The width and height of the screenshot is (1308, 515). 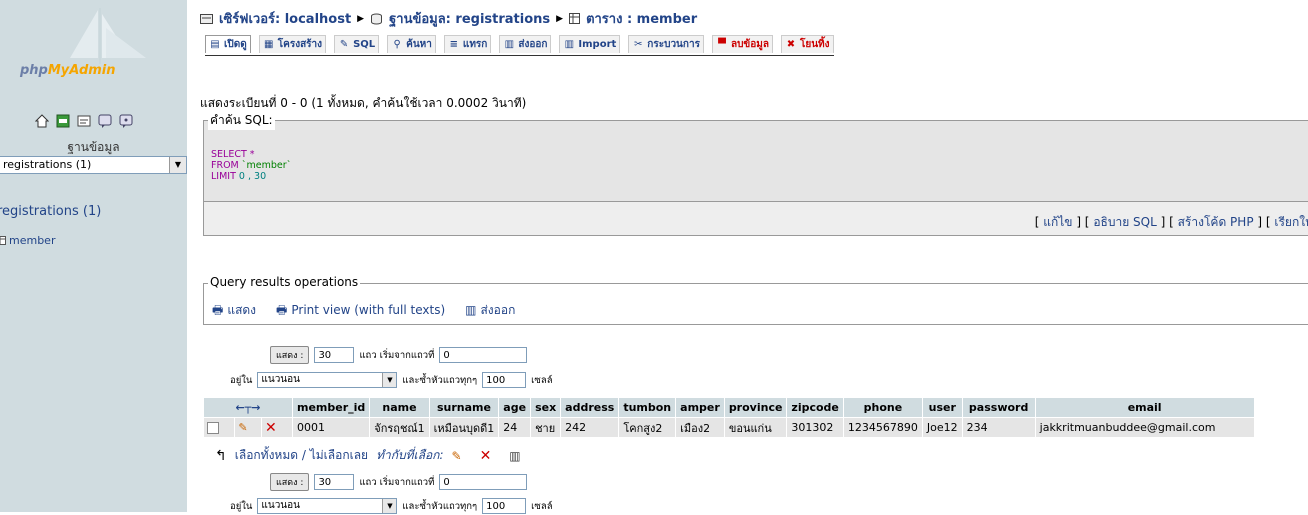 I want to click on tab-label: ลบข้อมูล, so click(x=749, y=44).